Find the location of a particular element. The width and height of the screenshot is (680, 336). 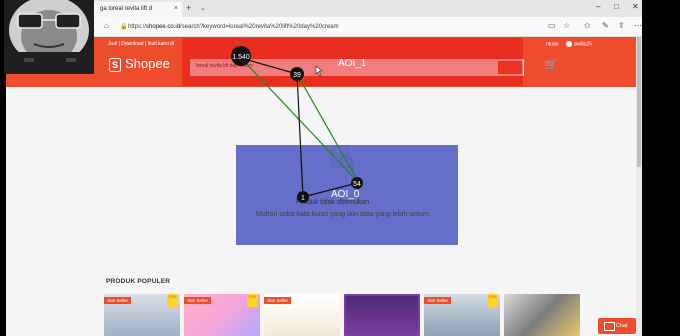

shopee-bag-icon: S is located at coordinates (115, 64).